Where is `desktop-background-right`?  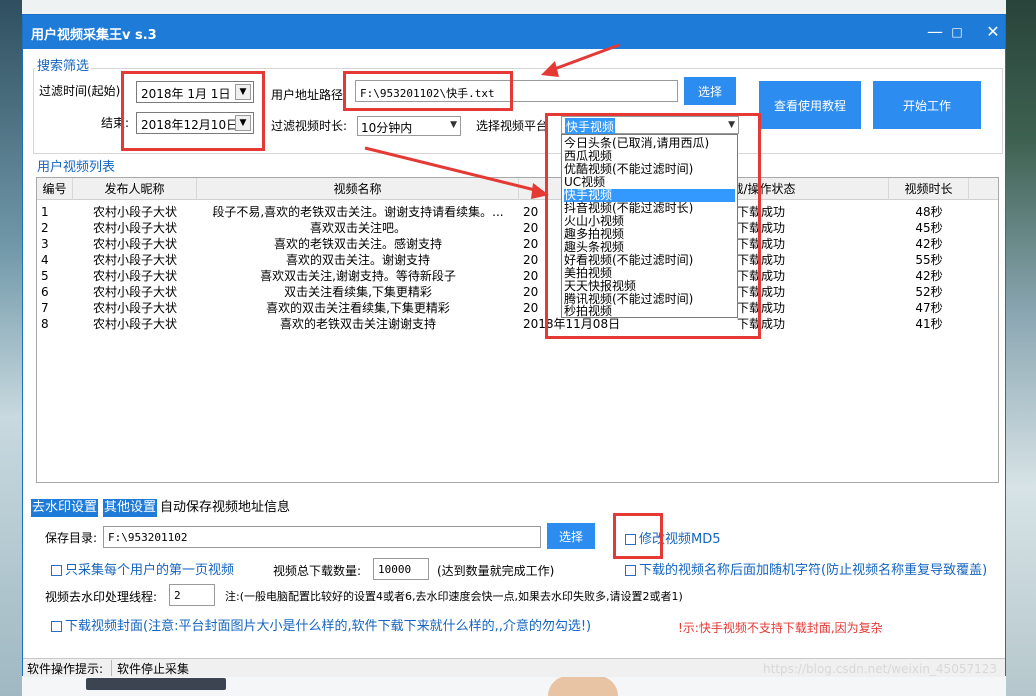 desktop-background-right is located at coordinates (1021, 348).